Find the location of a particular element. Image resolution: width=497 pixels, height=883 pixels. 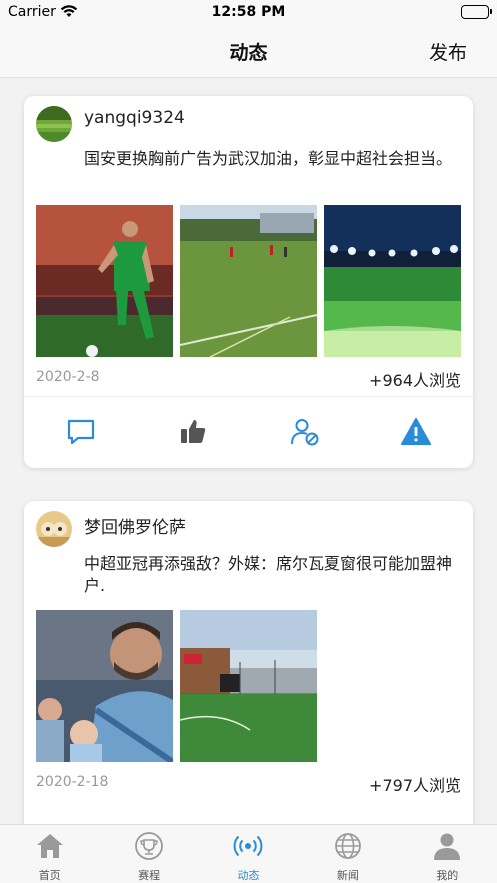

page-title: 动态 is located at coordinates (248, 53).